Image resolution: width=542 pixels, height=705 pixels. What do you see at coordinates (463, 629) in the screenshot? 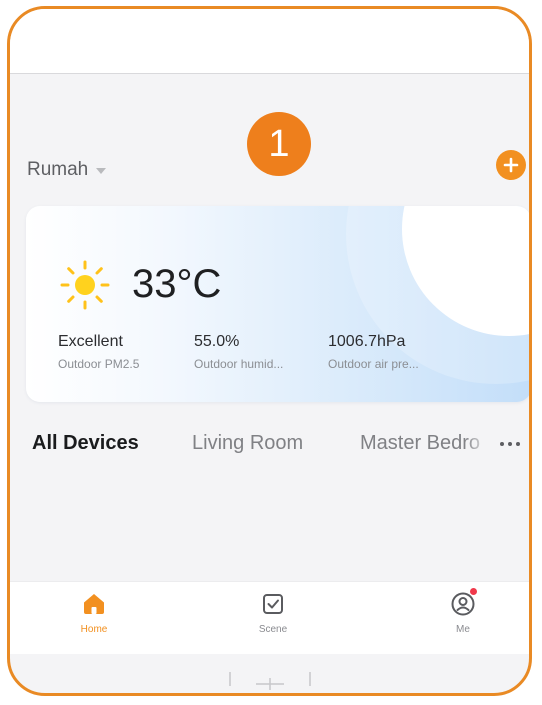
I see `nav-label: Me` at bounding box center [463, 629].